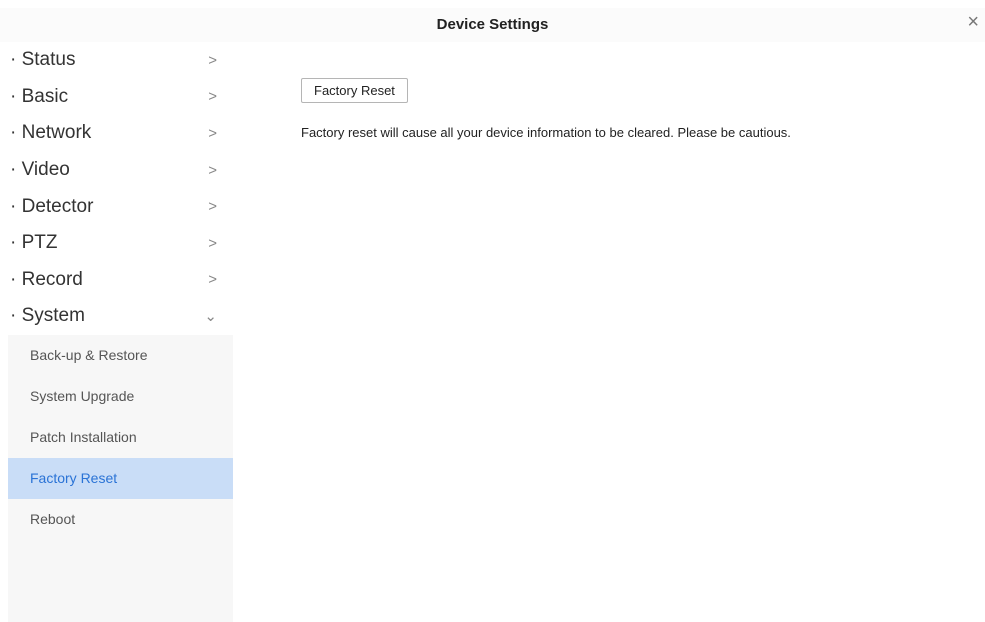 This screenshot has width=985, height=622. What do you see at coordinates (973, 22) in the screenshot?
I see `close-icon: ×` at bounding box center [973, 22].